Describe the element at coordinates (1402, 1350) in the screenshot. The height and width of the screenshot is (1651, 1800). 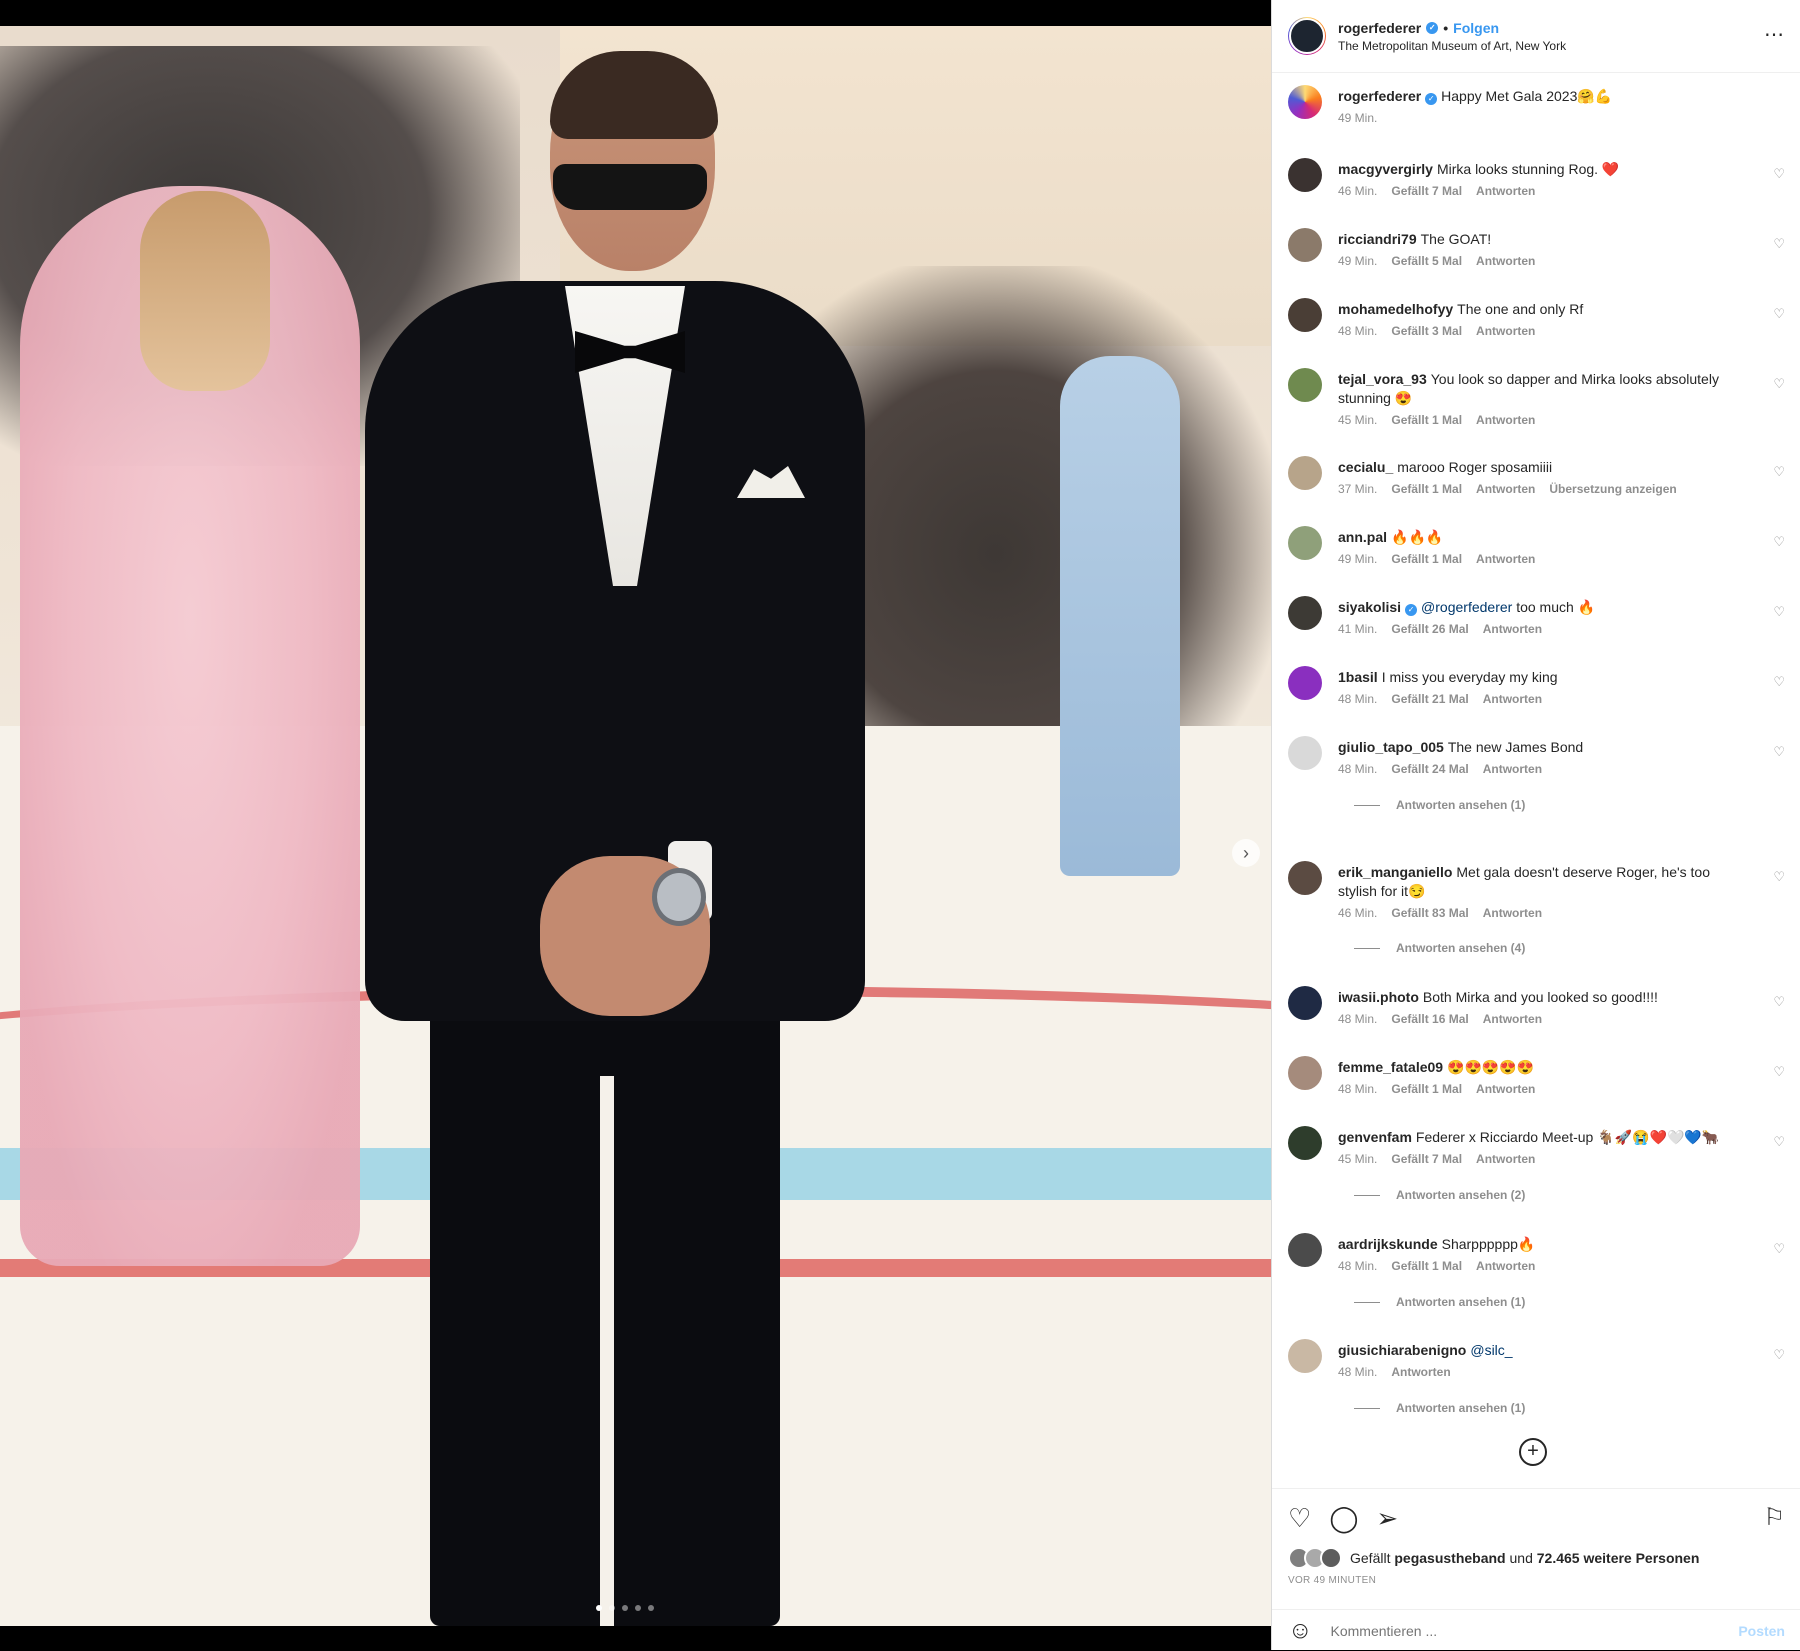
I see `comment-username: giusichiarabenigno` at that location.